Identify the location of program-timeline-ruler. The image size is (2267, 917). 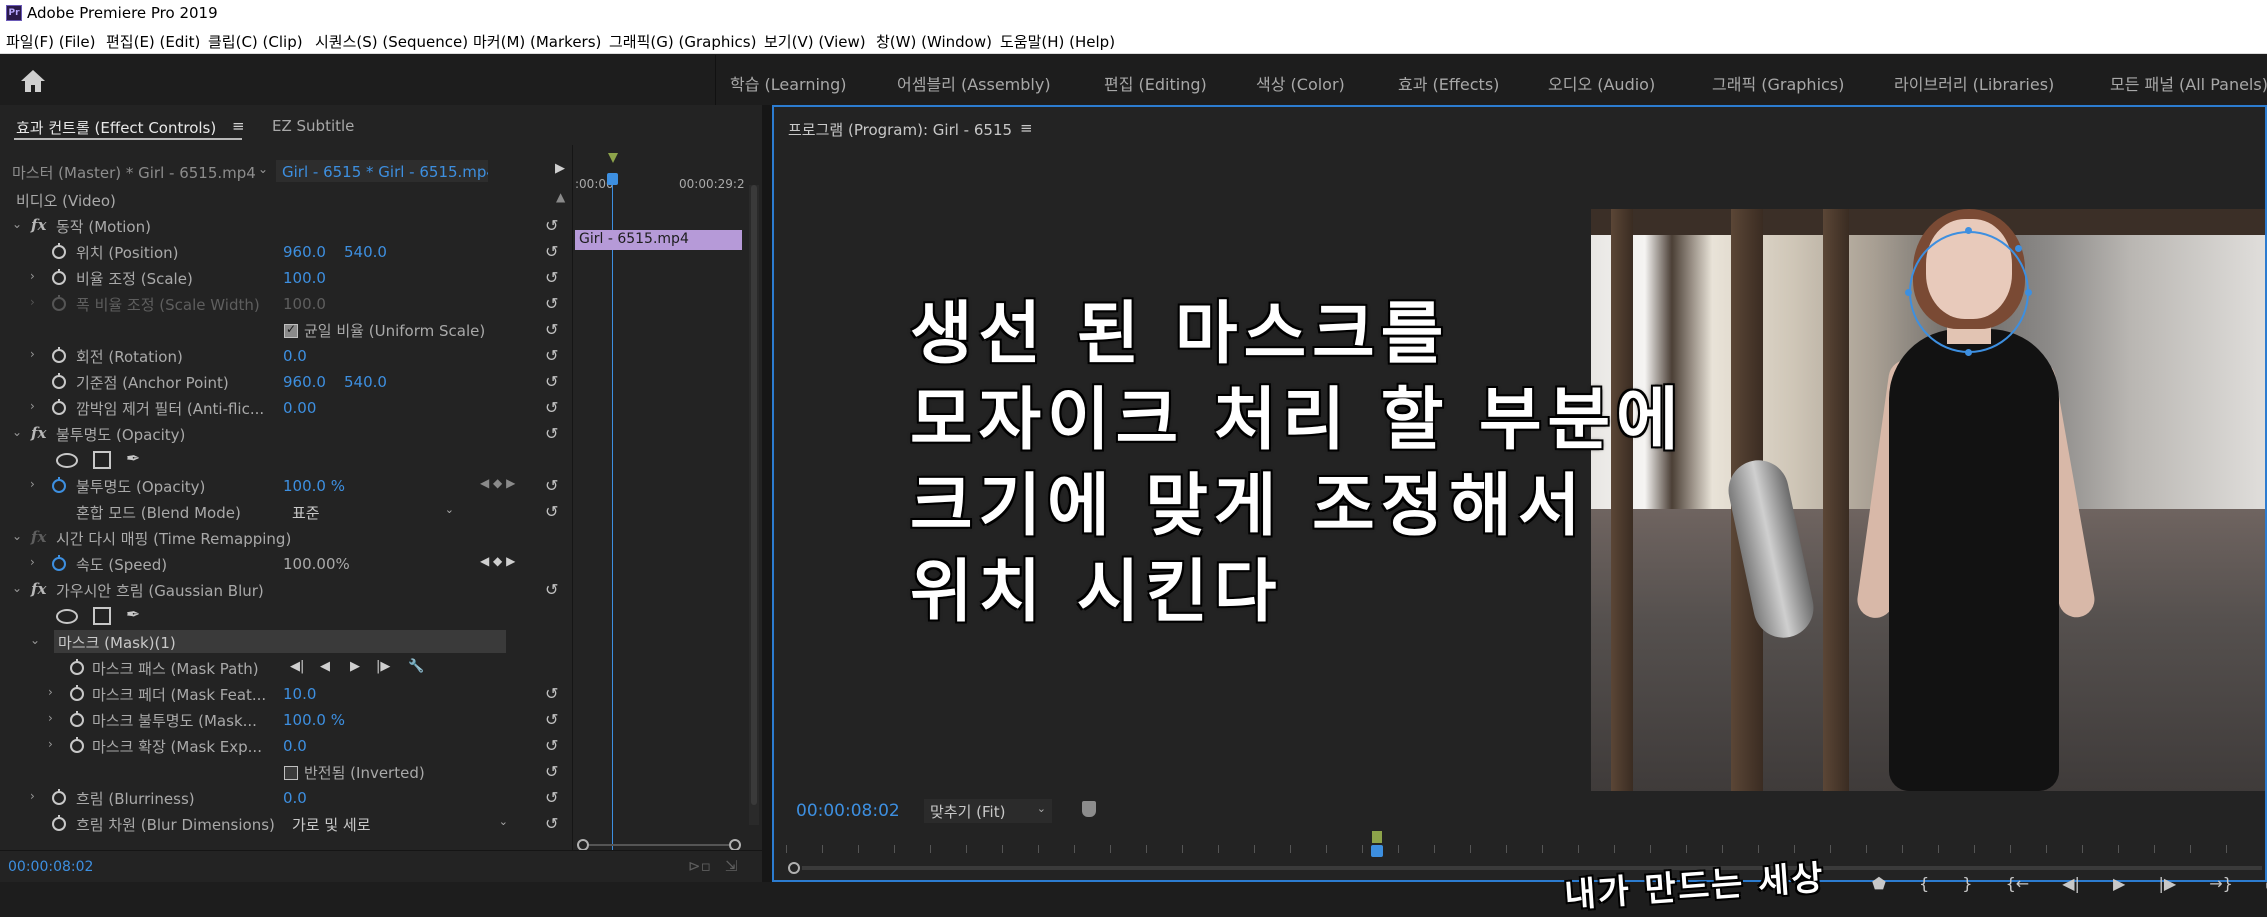
(1521, 844).